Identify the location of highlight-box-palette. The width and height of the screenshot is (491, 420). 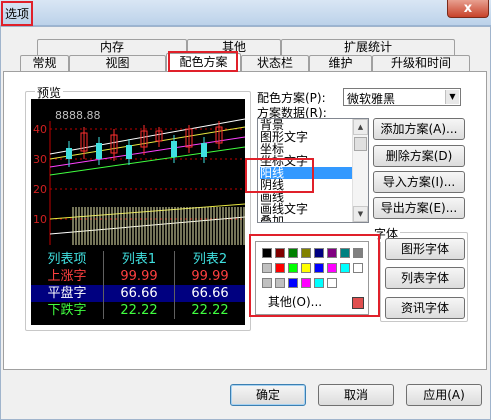
(314, 275).